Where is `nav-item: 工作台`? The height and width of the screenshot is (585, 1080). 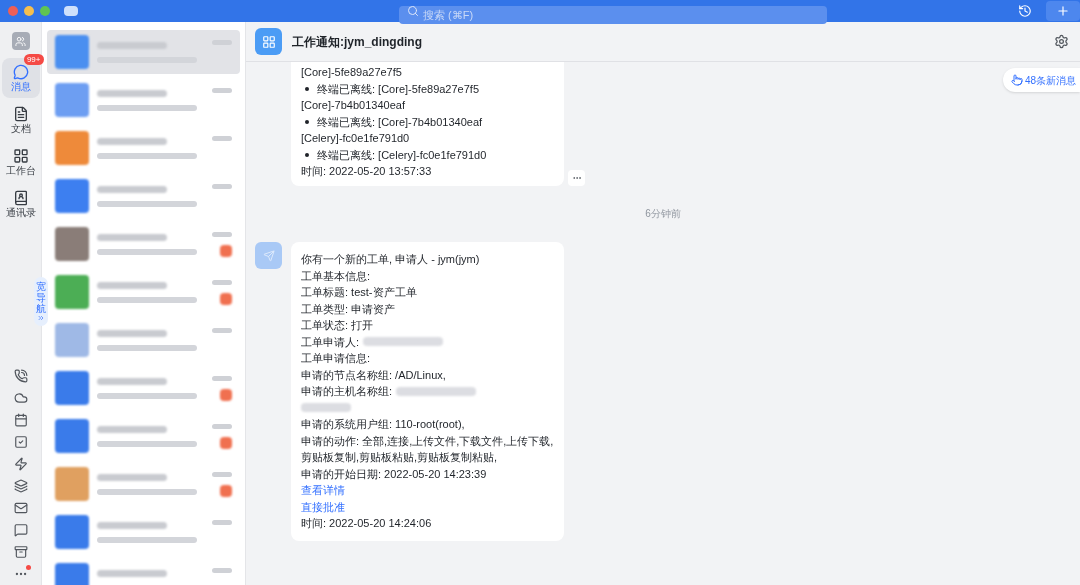 nav-item: 工作台 is located at coordinates (20, 162).